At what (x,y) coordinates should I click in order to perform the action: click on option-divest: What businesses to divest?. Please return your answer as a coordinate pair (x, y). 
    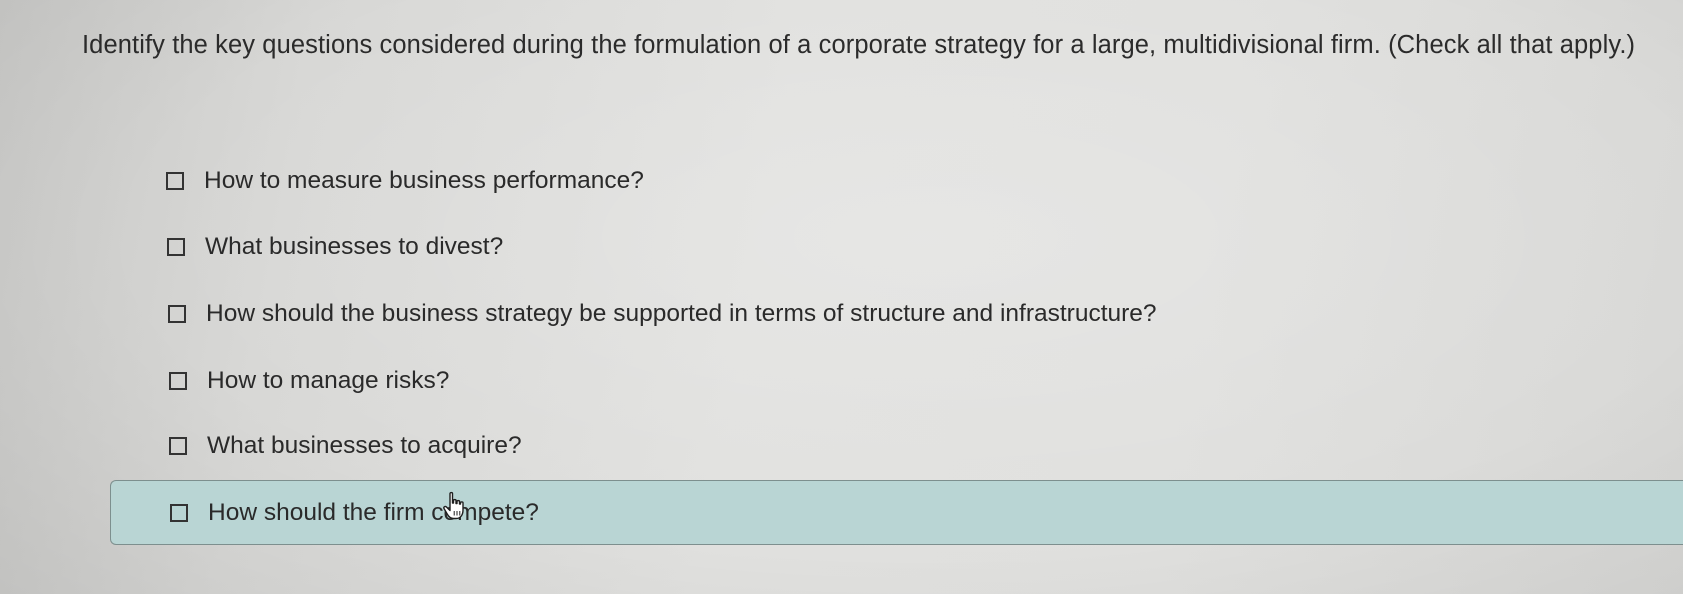
    Looking at the image, I should click on (335, 247).